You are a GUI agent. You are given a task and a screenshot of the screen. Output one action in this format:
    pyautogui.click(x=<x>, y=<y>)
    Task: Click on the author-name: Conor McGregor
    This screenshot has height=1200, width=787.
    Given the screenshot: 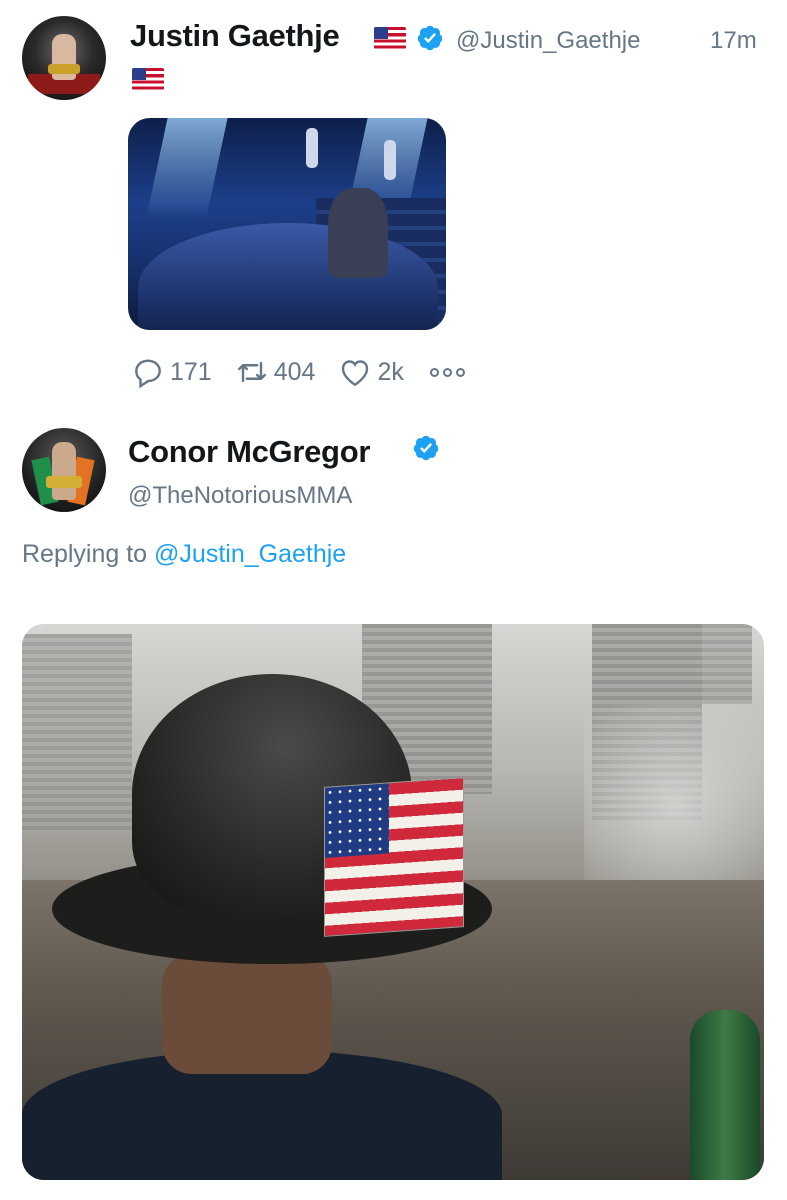 What is the action you would take?
    pyautogui.click(x=249, y=452)
    